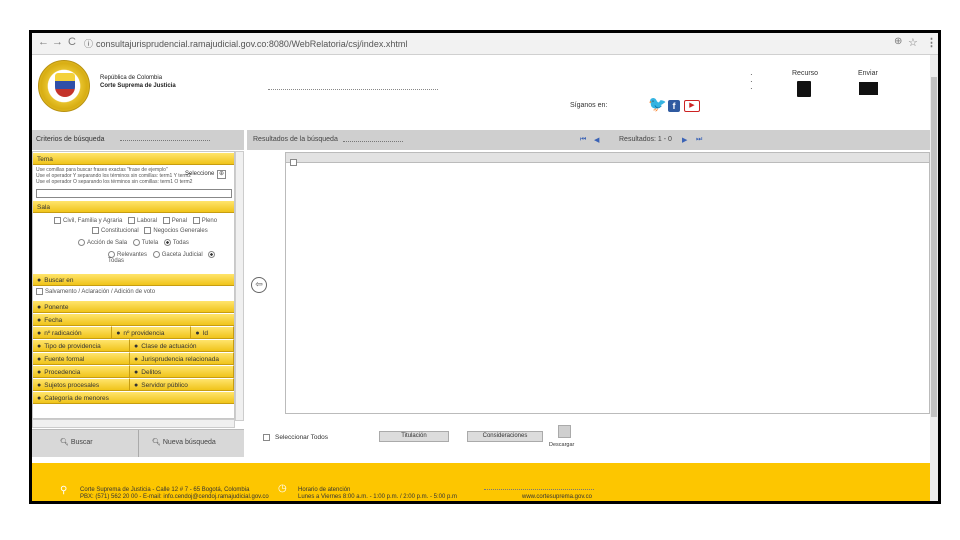  What do you see at coordinates (657, 104) in the screenshot?
I see `twitter-icon: 🐦` at bounding box center [657, 104].